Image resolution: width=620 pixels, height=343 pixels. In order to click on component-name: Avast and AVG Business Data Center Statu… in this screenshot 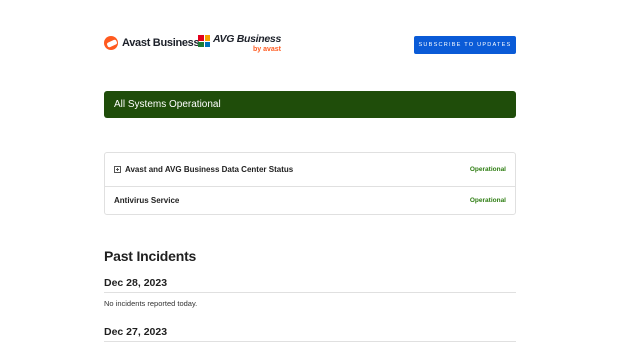, I will do `click(209, 169)`.